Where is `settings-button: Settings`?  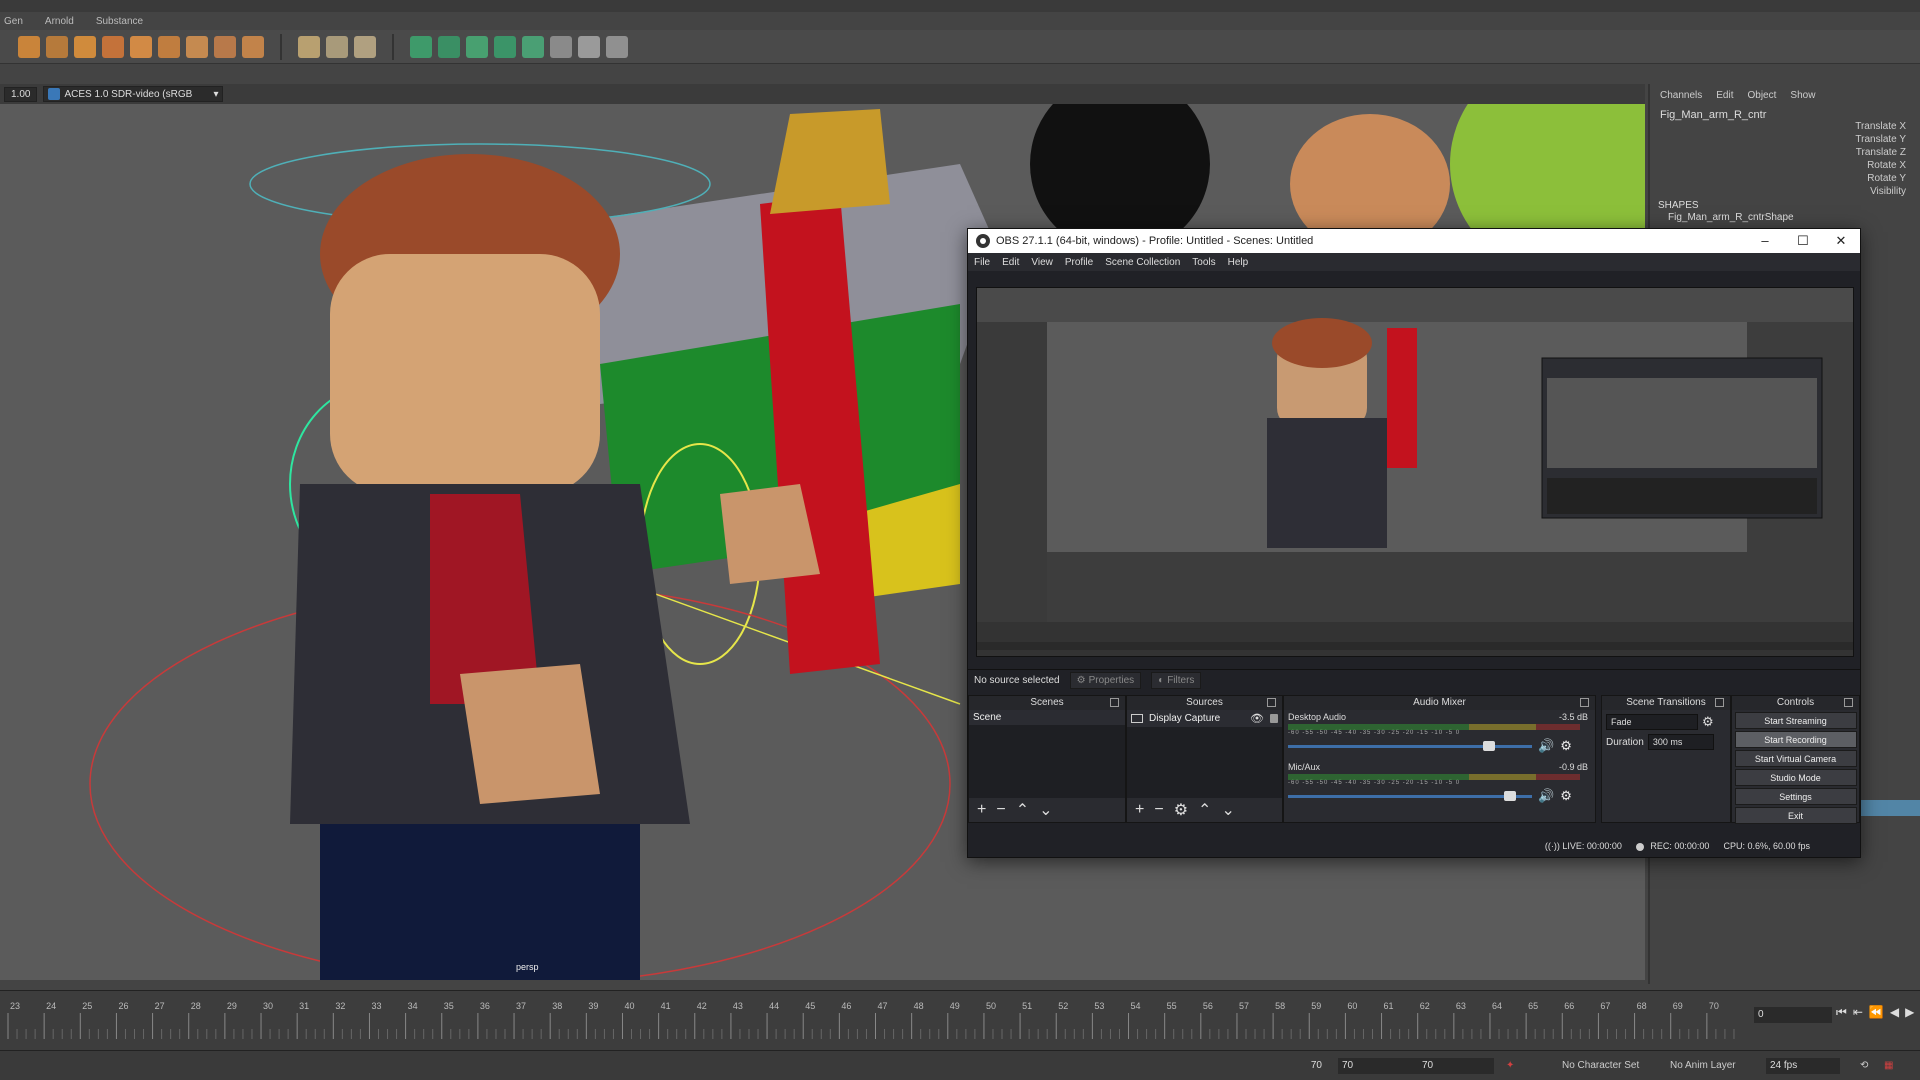 settings-button: Settings is located at coordinates (1795, 796).